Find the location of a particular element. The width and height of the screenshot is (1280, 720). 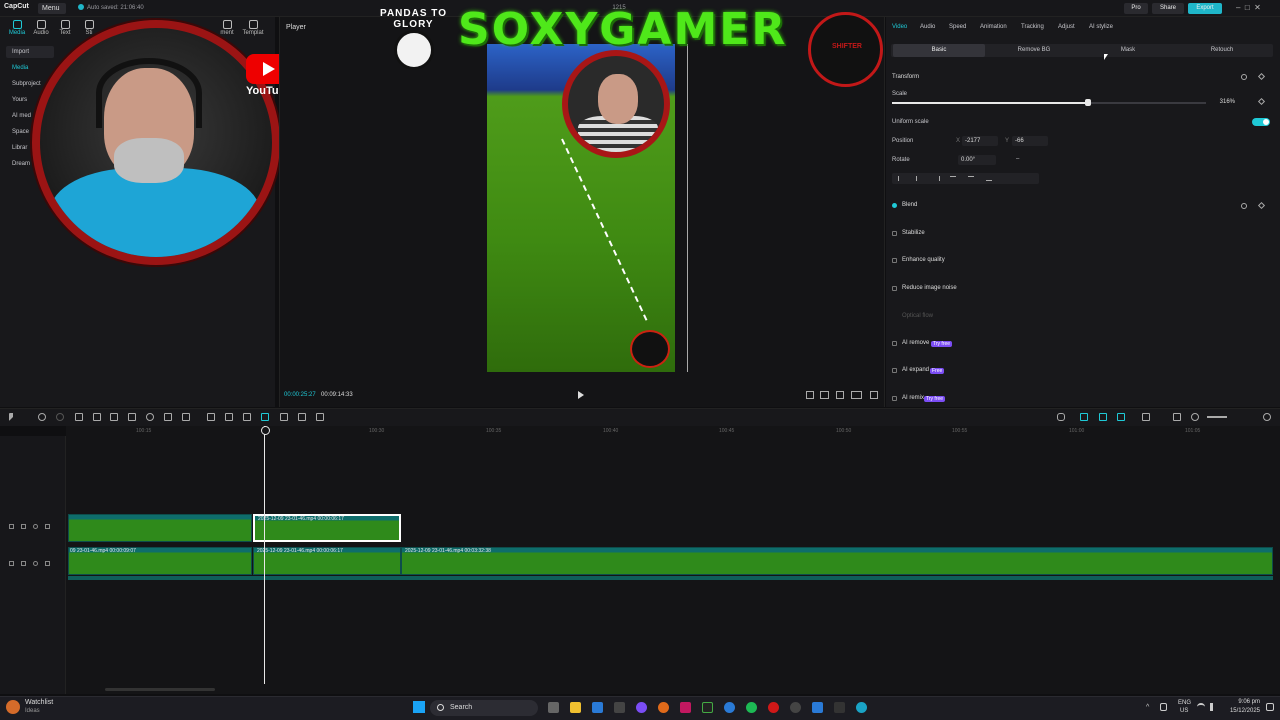

opera-icon is located at coordinates (773, 707).